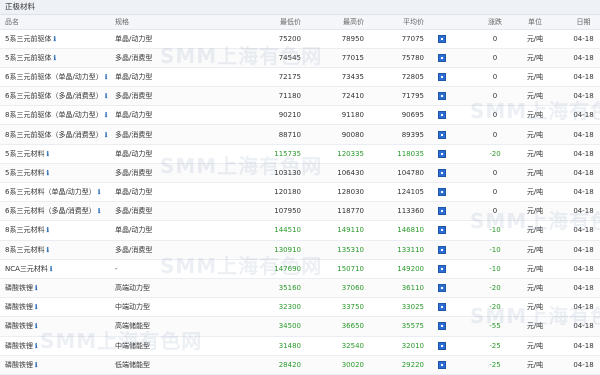  I want to click on table-row: 磷酸铁锂 ℹ 中端储能型 31480 32540 32010 -25 元/吨 04-18, so click(300, 346).